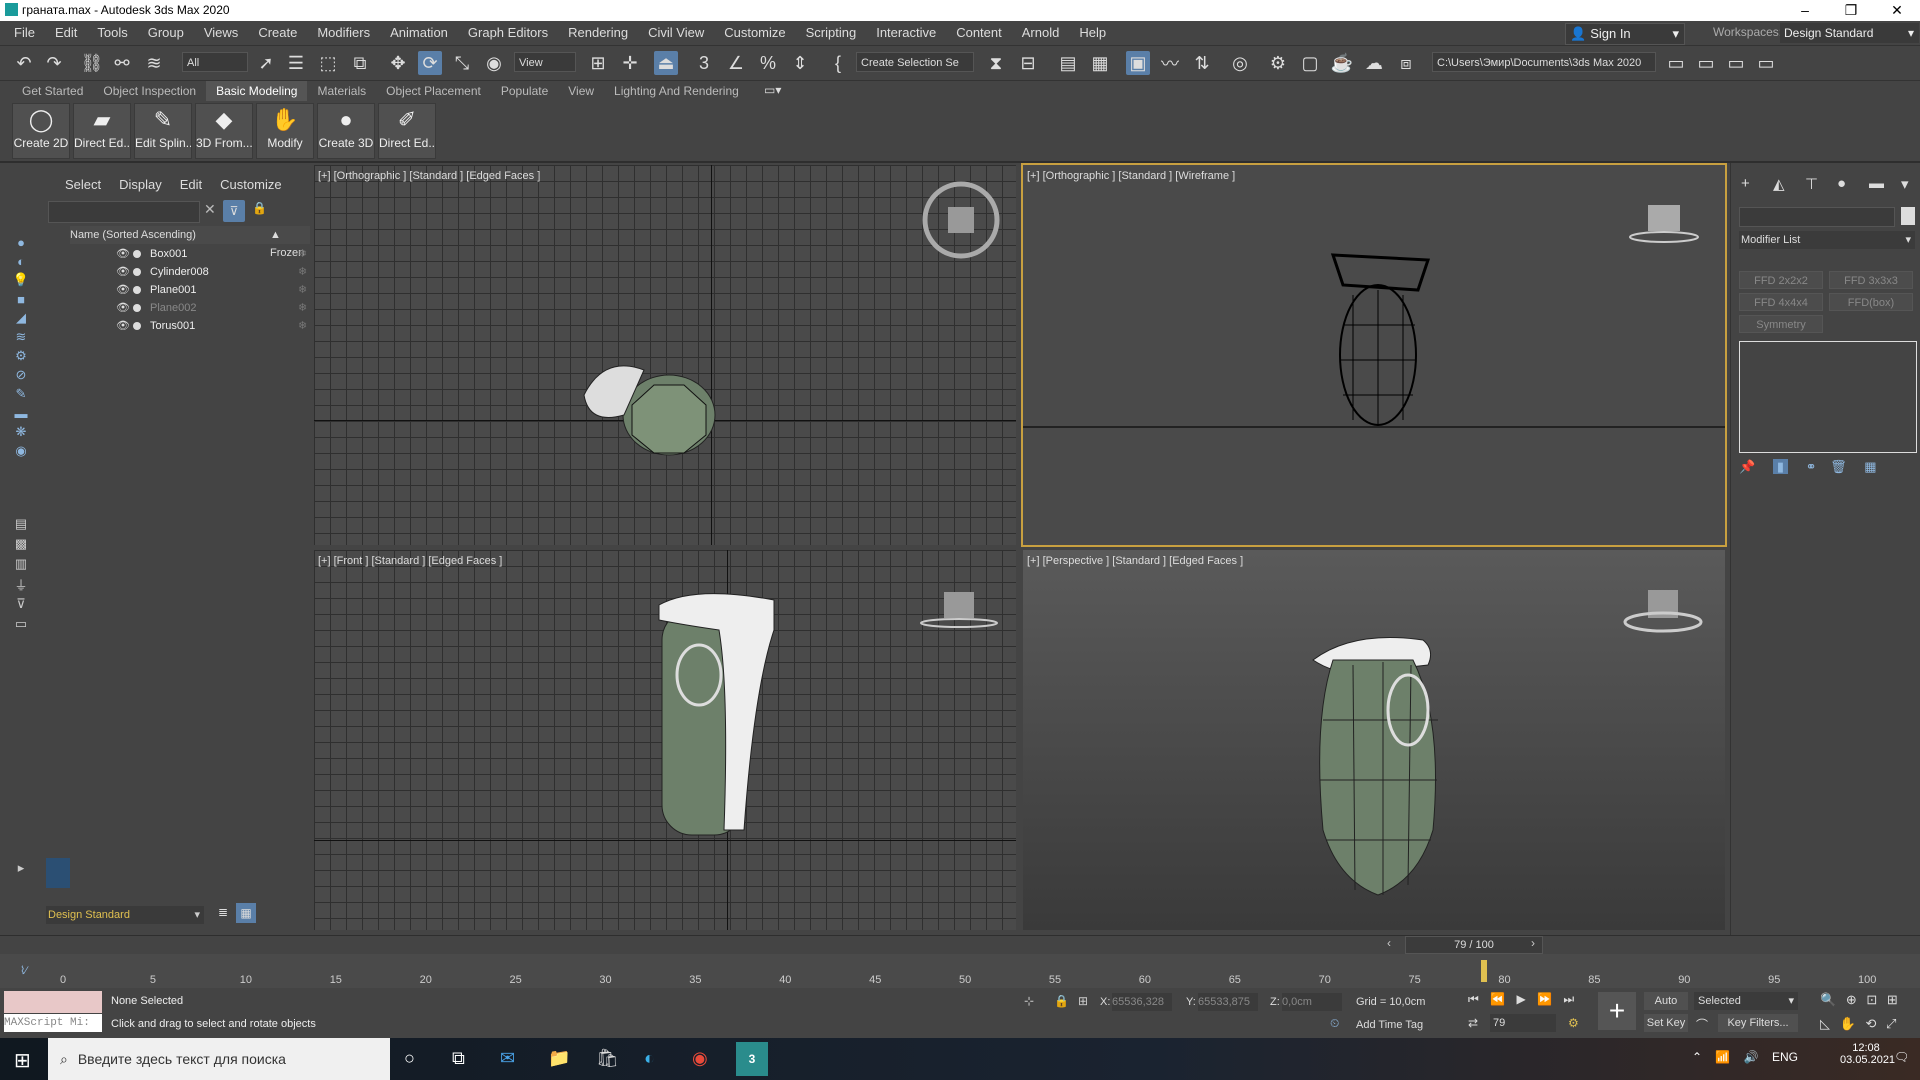 The image size is (1920, 1080). I want to click on volume-icon: 🔊, so click(1751, 1057).